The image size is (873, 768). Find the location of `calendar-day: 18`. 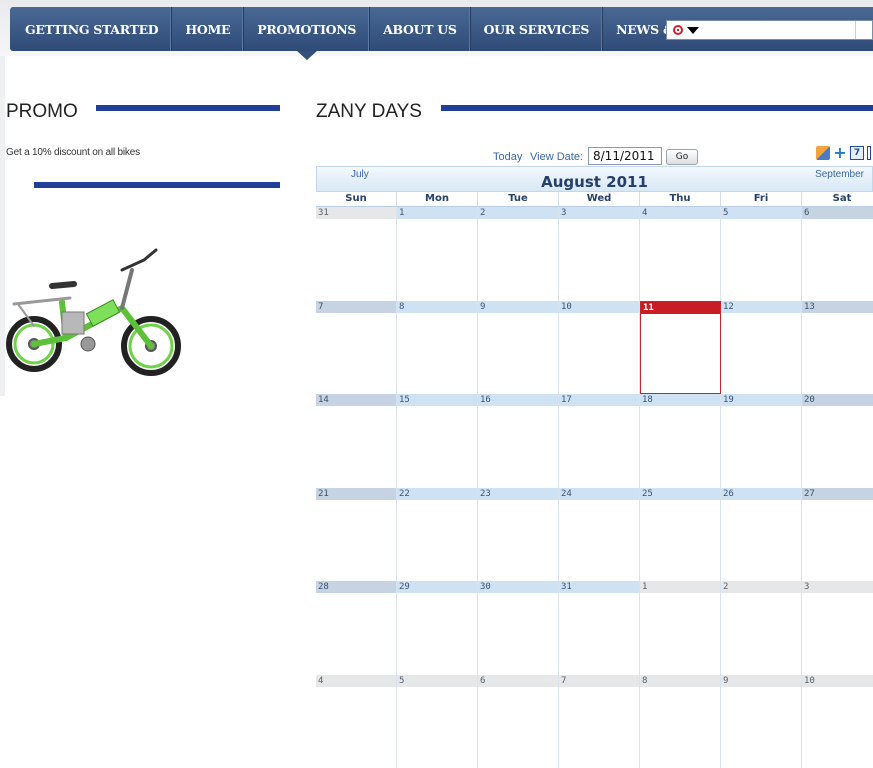

calendar-day: 18 is located at coordinates (680, 441).